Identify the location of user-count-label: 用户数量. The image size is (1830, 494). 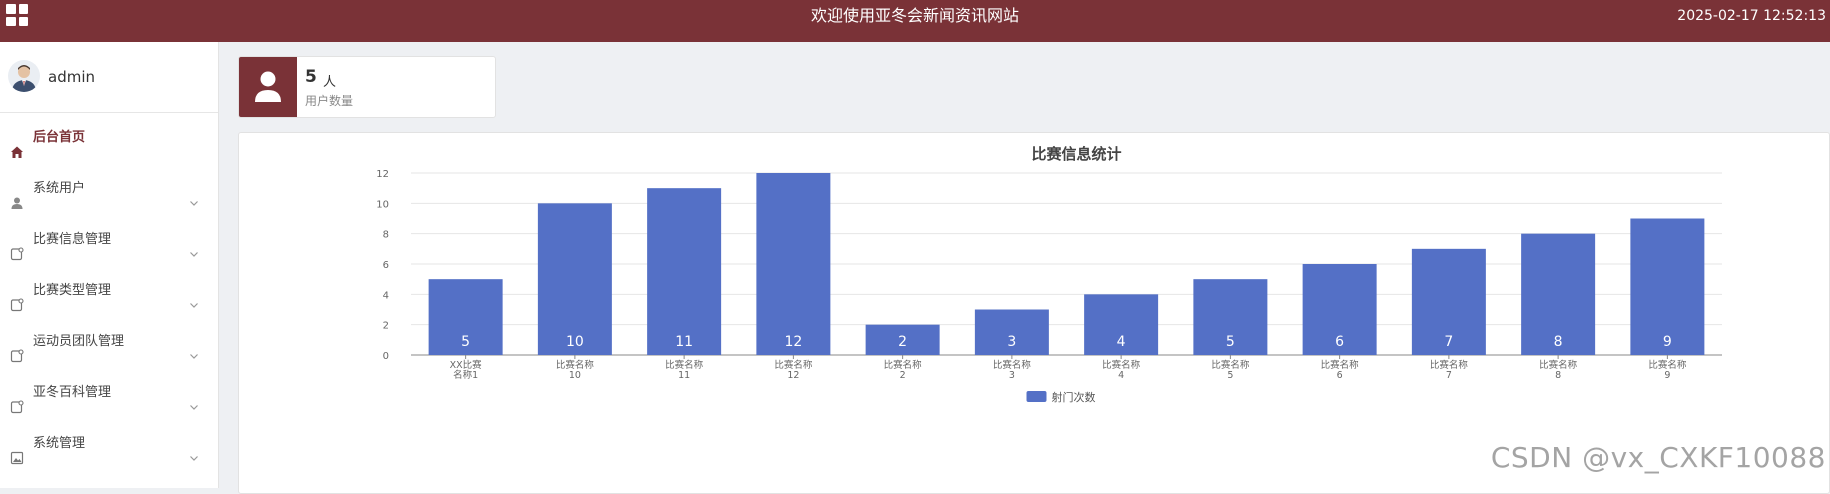
(329, 101).